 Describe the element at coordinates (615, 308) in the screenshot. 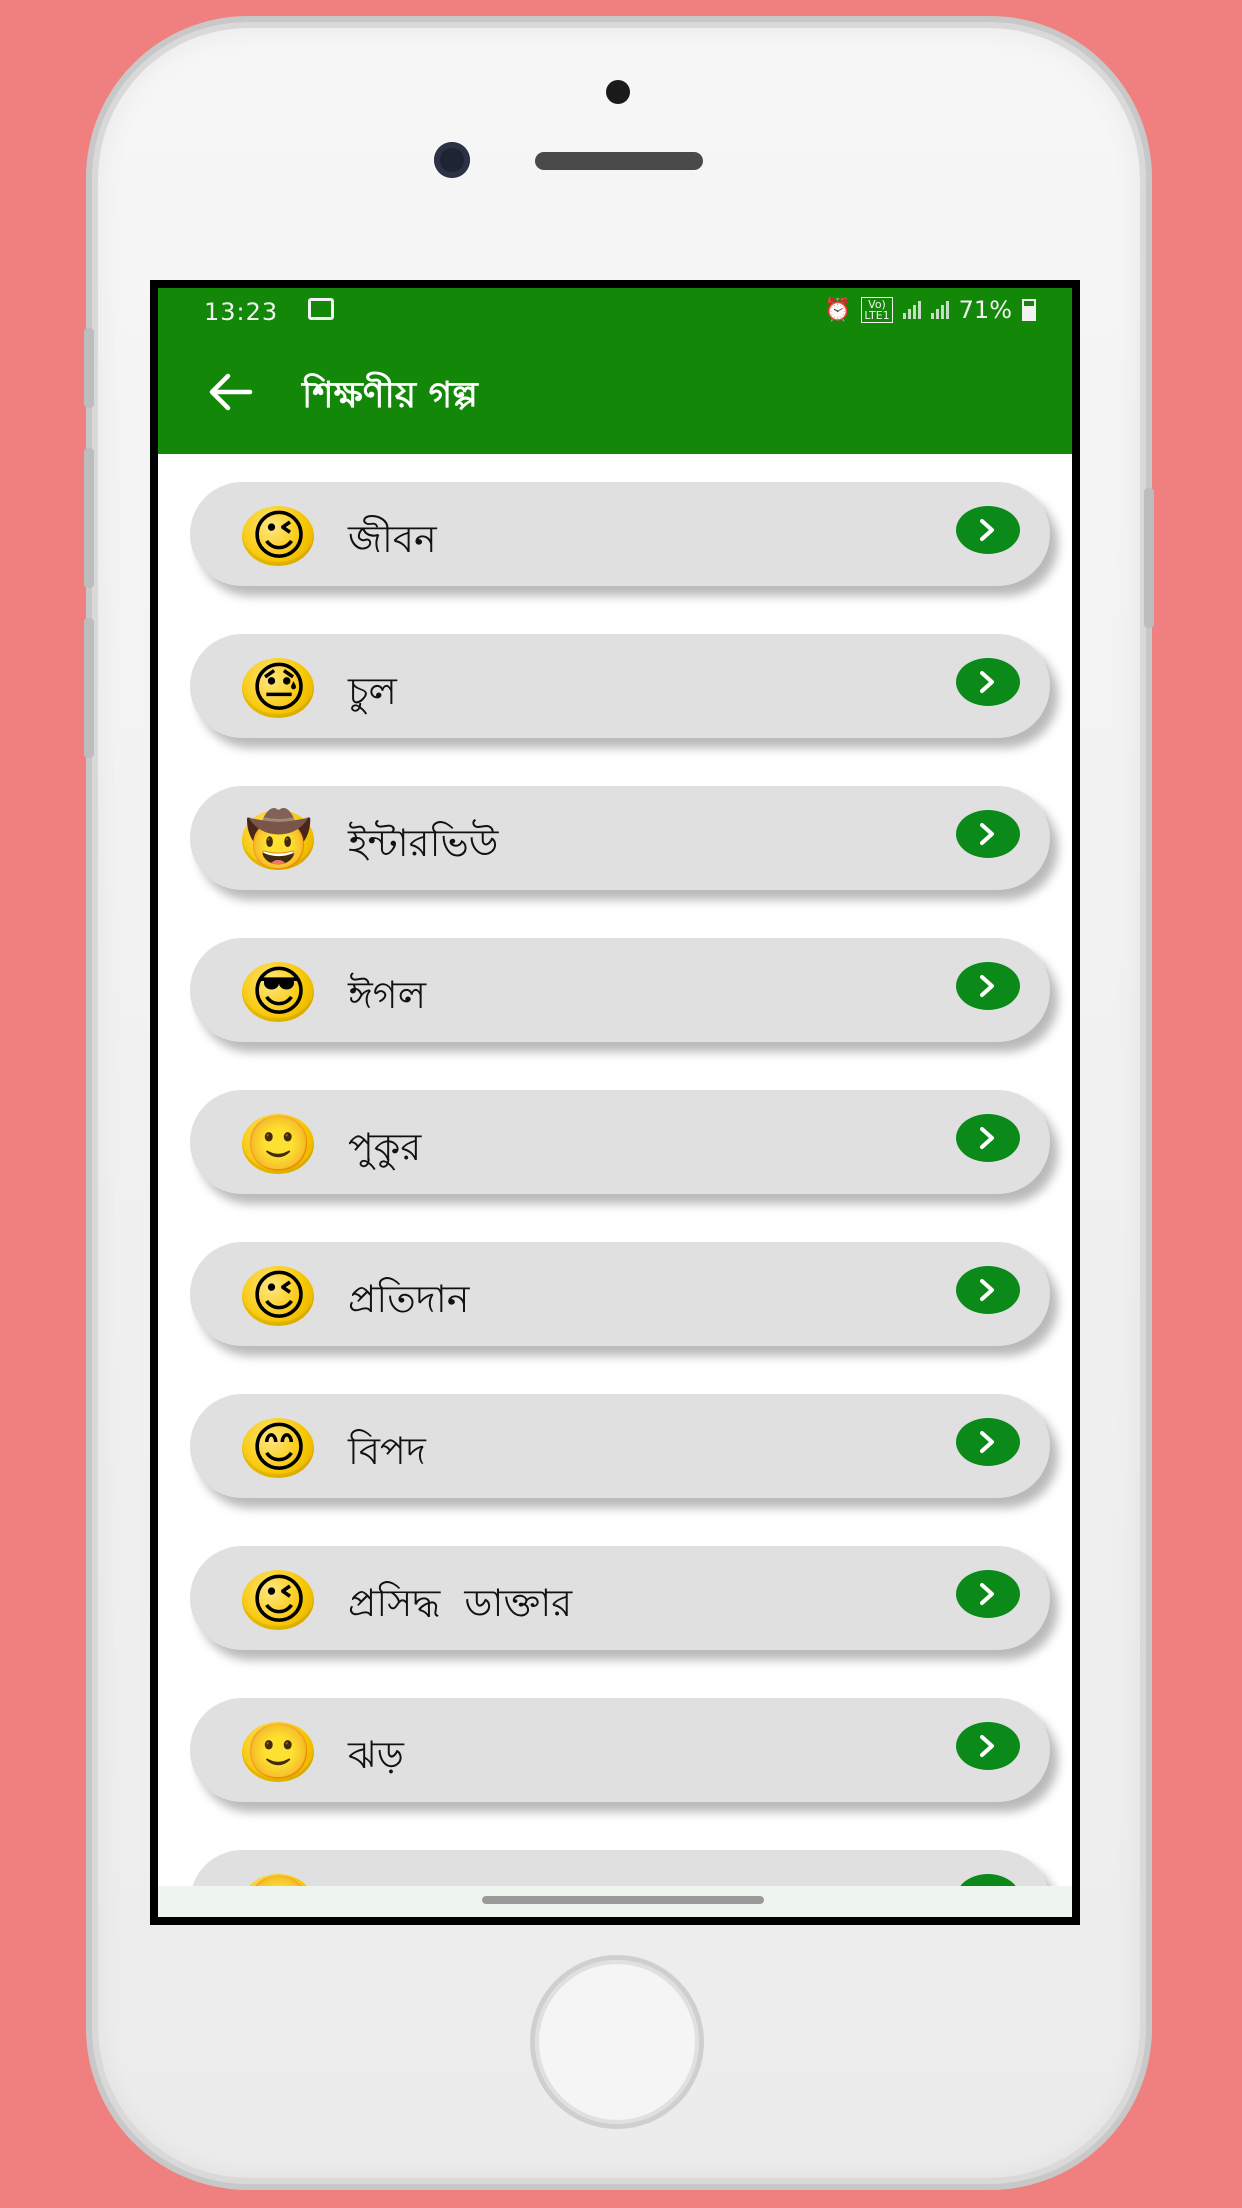

I see `status-bar: 13:23 ⏰ Vo) LTE1 71%` at that location.